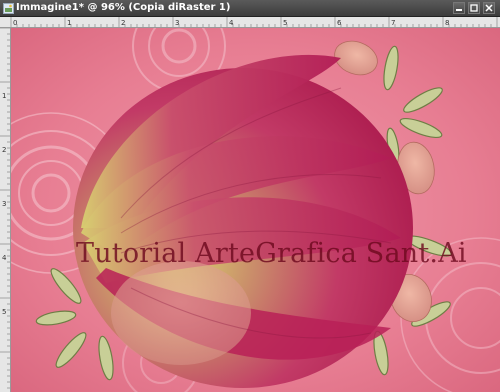  I want to click on image-document-icon, so click(8, 8).